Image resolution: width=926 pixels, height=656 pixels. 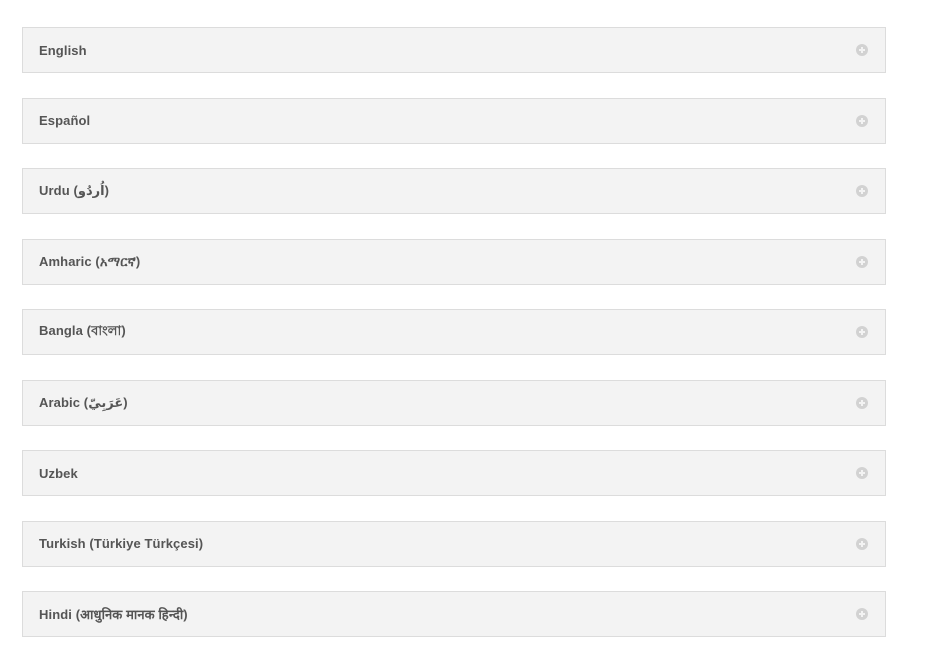 What do you see at coordinates (82, 330) in the screenshot?
I see `accordion-item-label: Bangla (বাংলা)` at bounding box center [82, 330].